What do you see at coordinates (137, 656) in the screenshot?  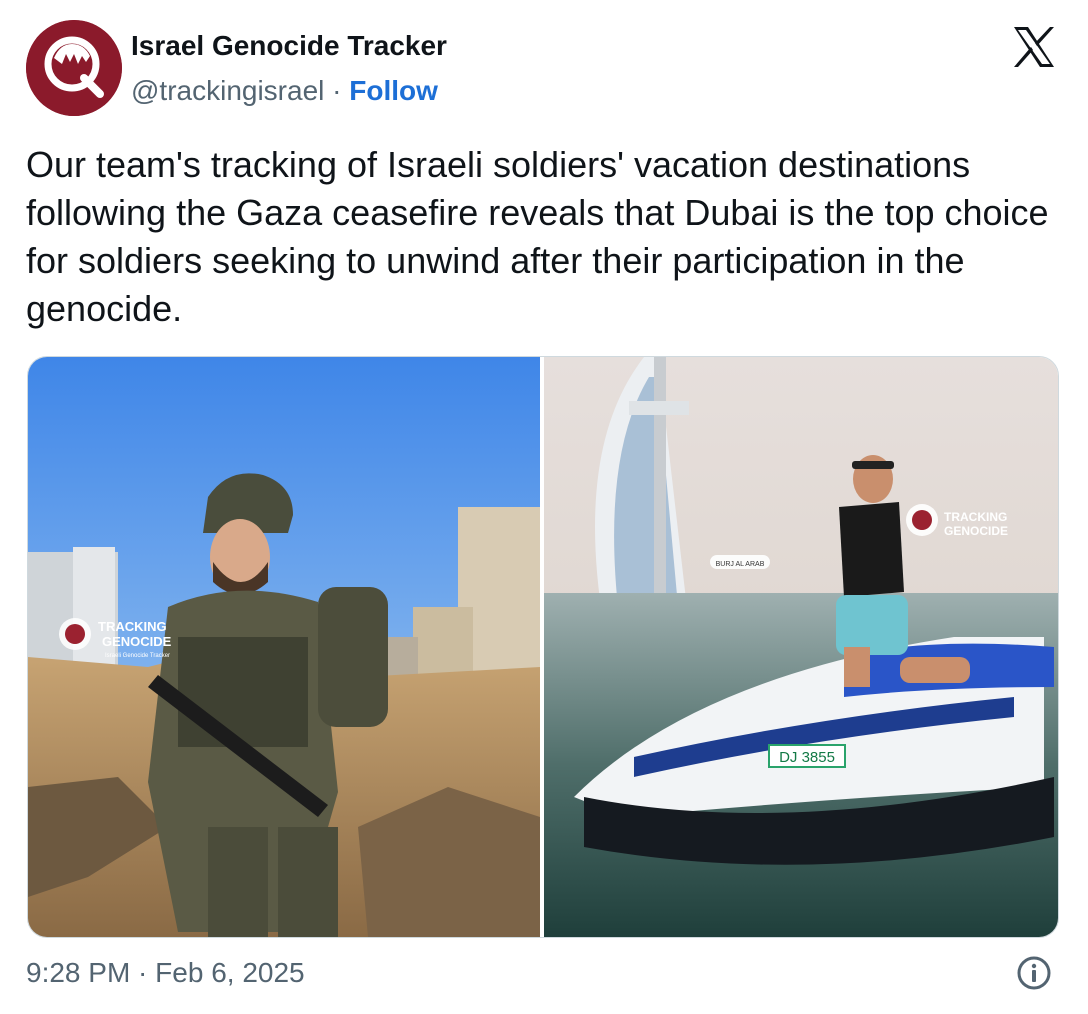 I see `watermark-line3: Israeli Genocide Tracker` at bounding box center [137, 656].